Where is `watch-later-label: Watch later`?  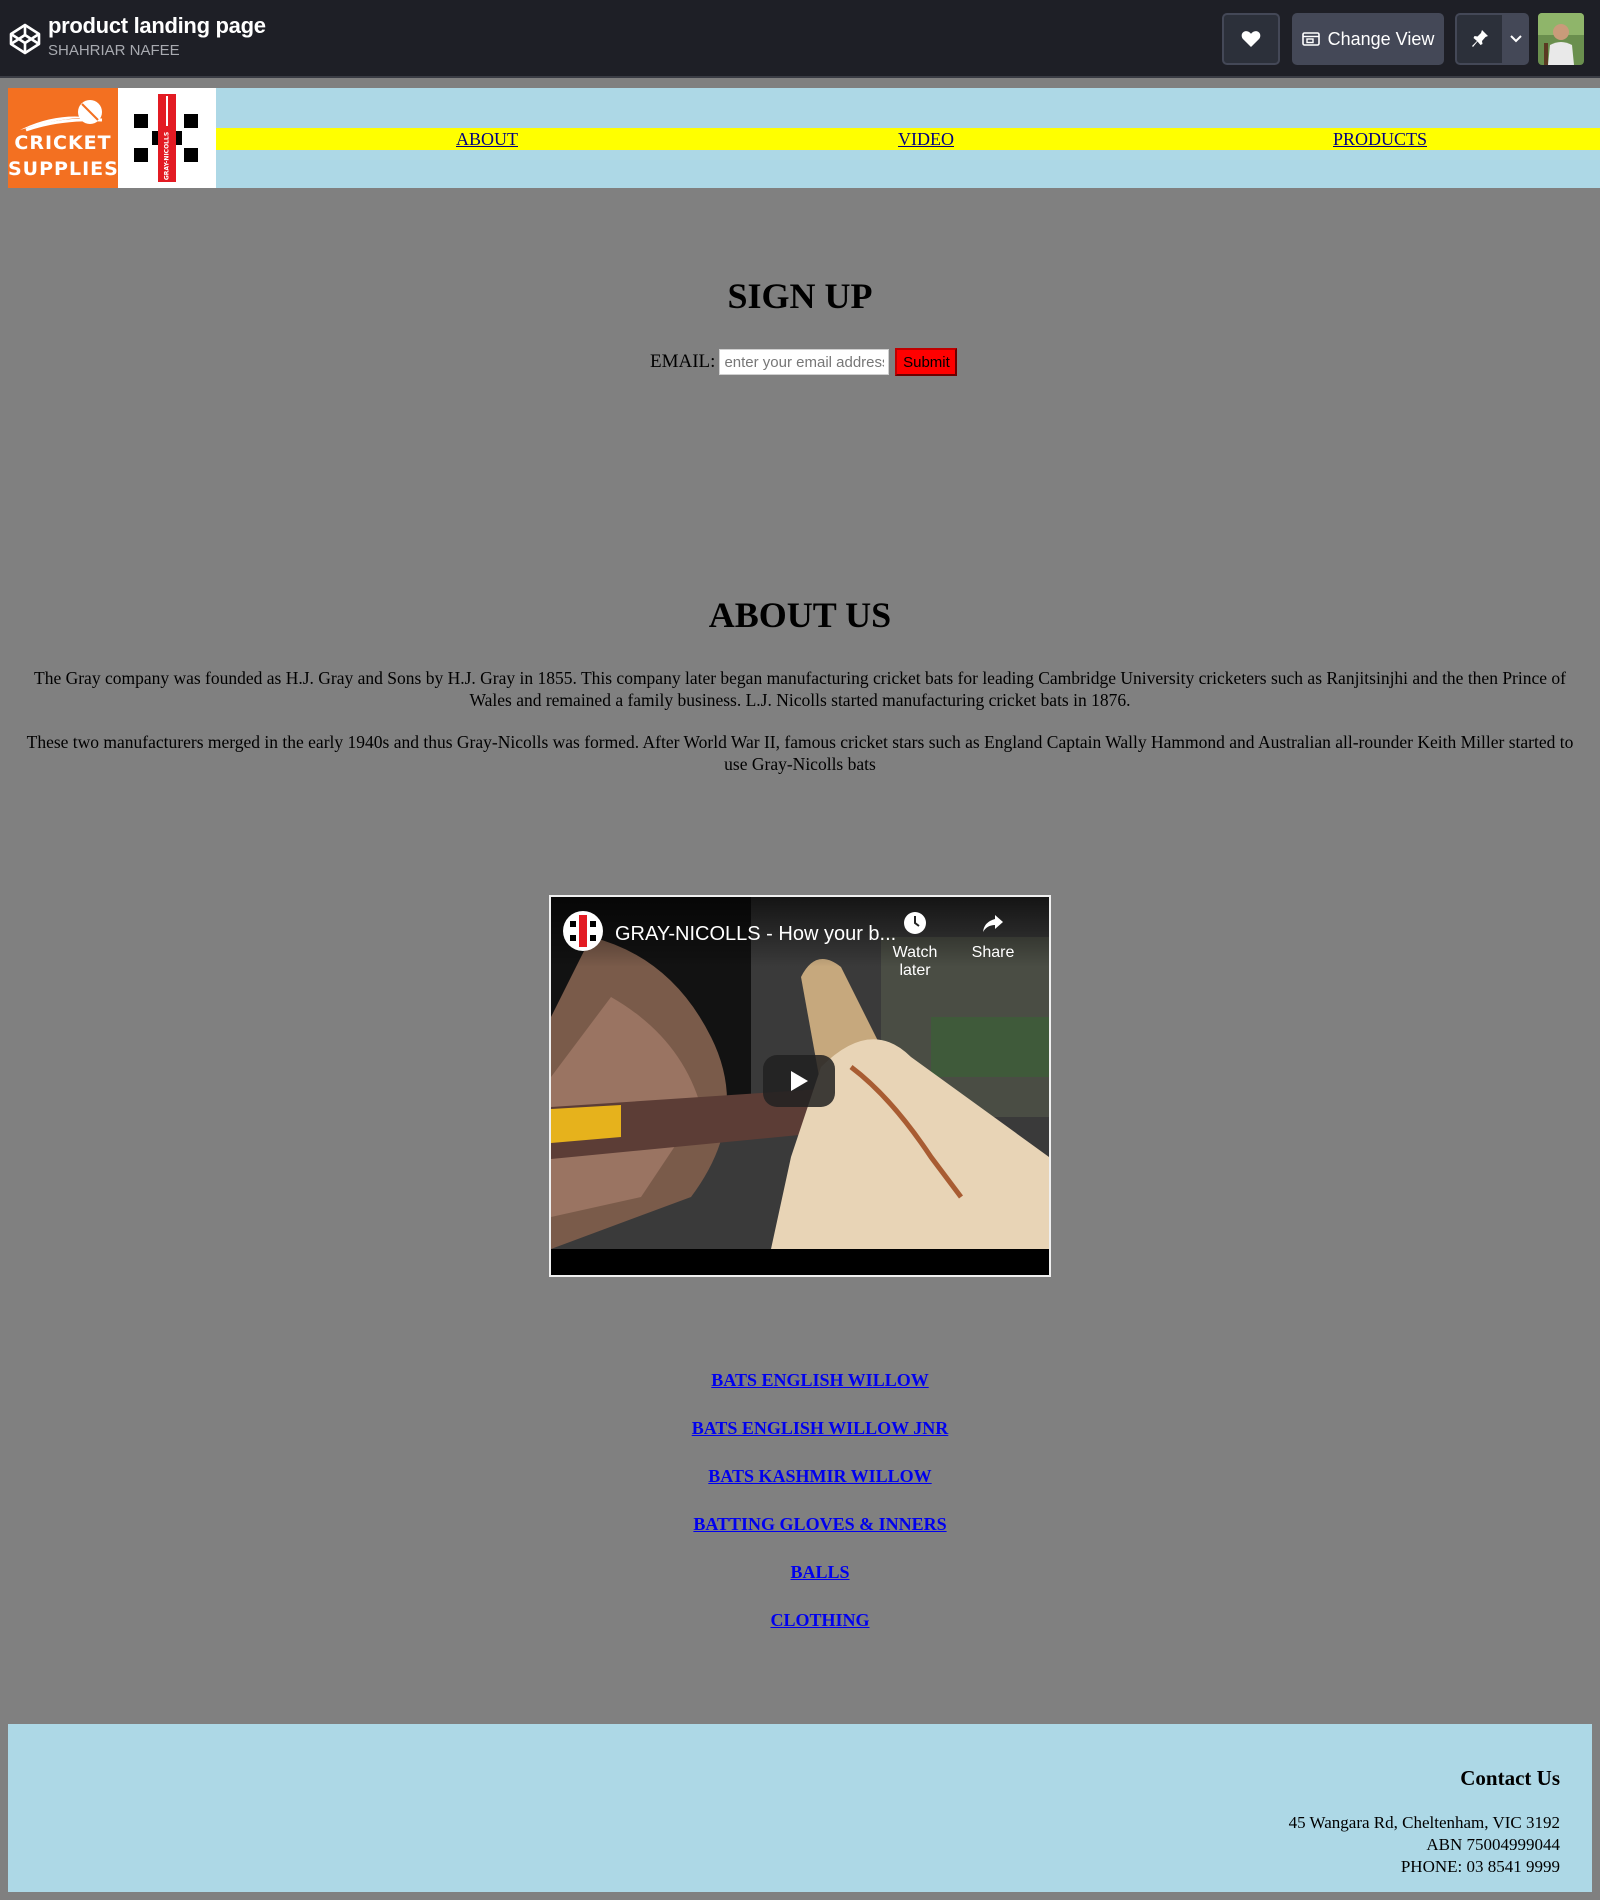
watch-later-label: Watch later is located at coordinates (915, 961).